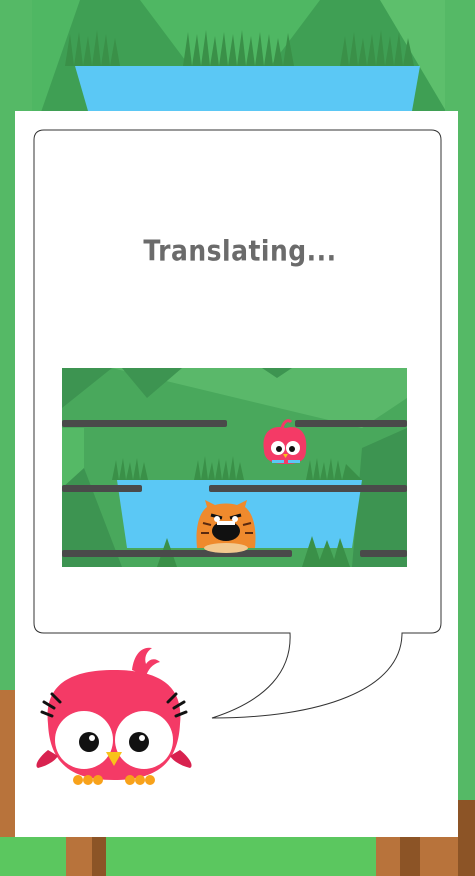  I want to click on pink-bird-icon, so click(114, 716).